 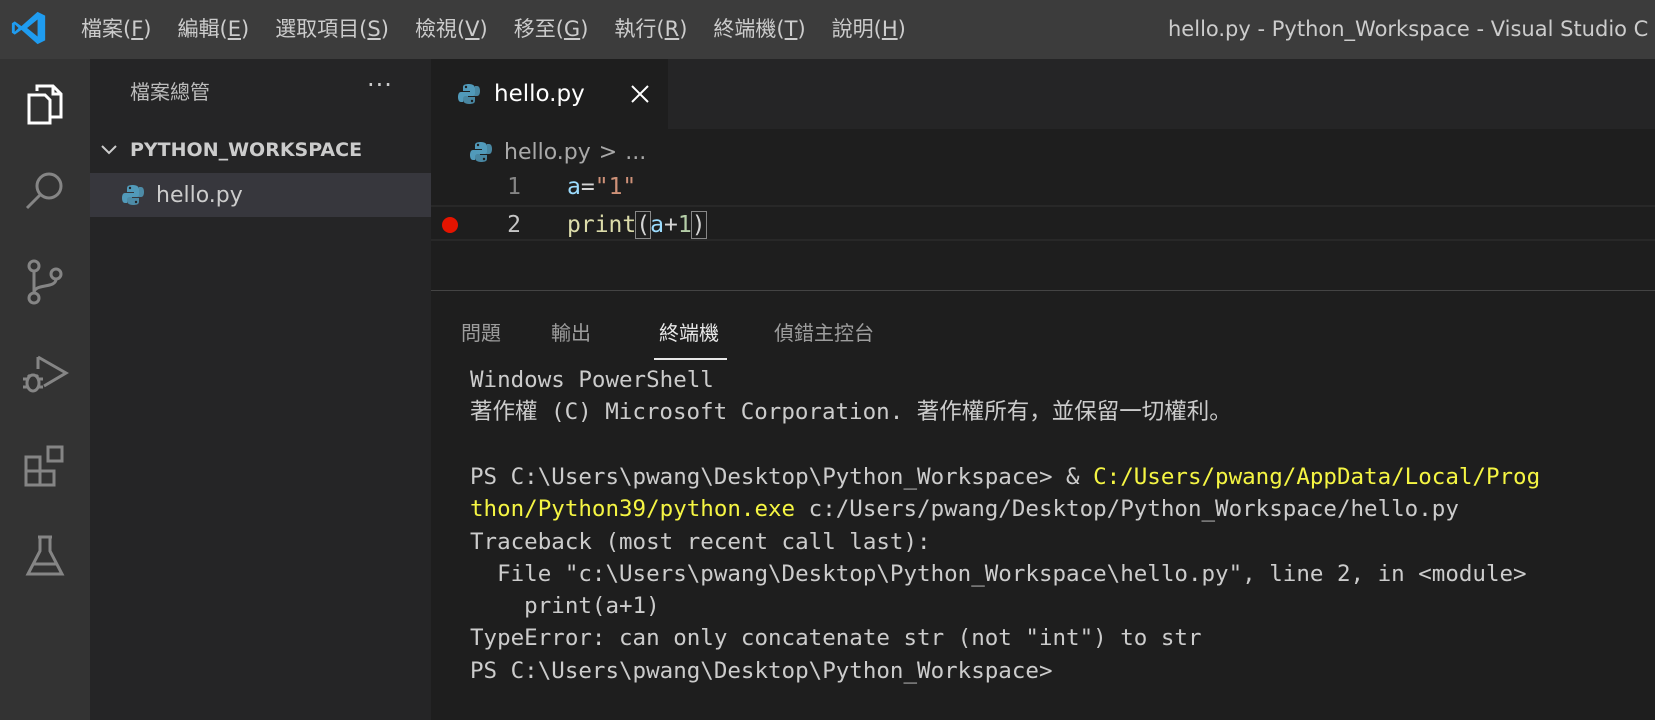 I want to click on testing-button, so click(x=45, y=556).